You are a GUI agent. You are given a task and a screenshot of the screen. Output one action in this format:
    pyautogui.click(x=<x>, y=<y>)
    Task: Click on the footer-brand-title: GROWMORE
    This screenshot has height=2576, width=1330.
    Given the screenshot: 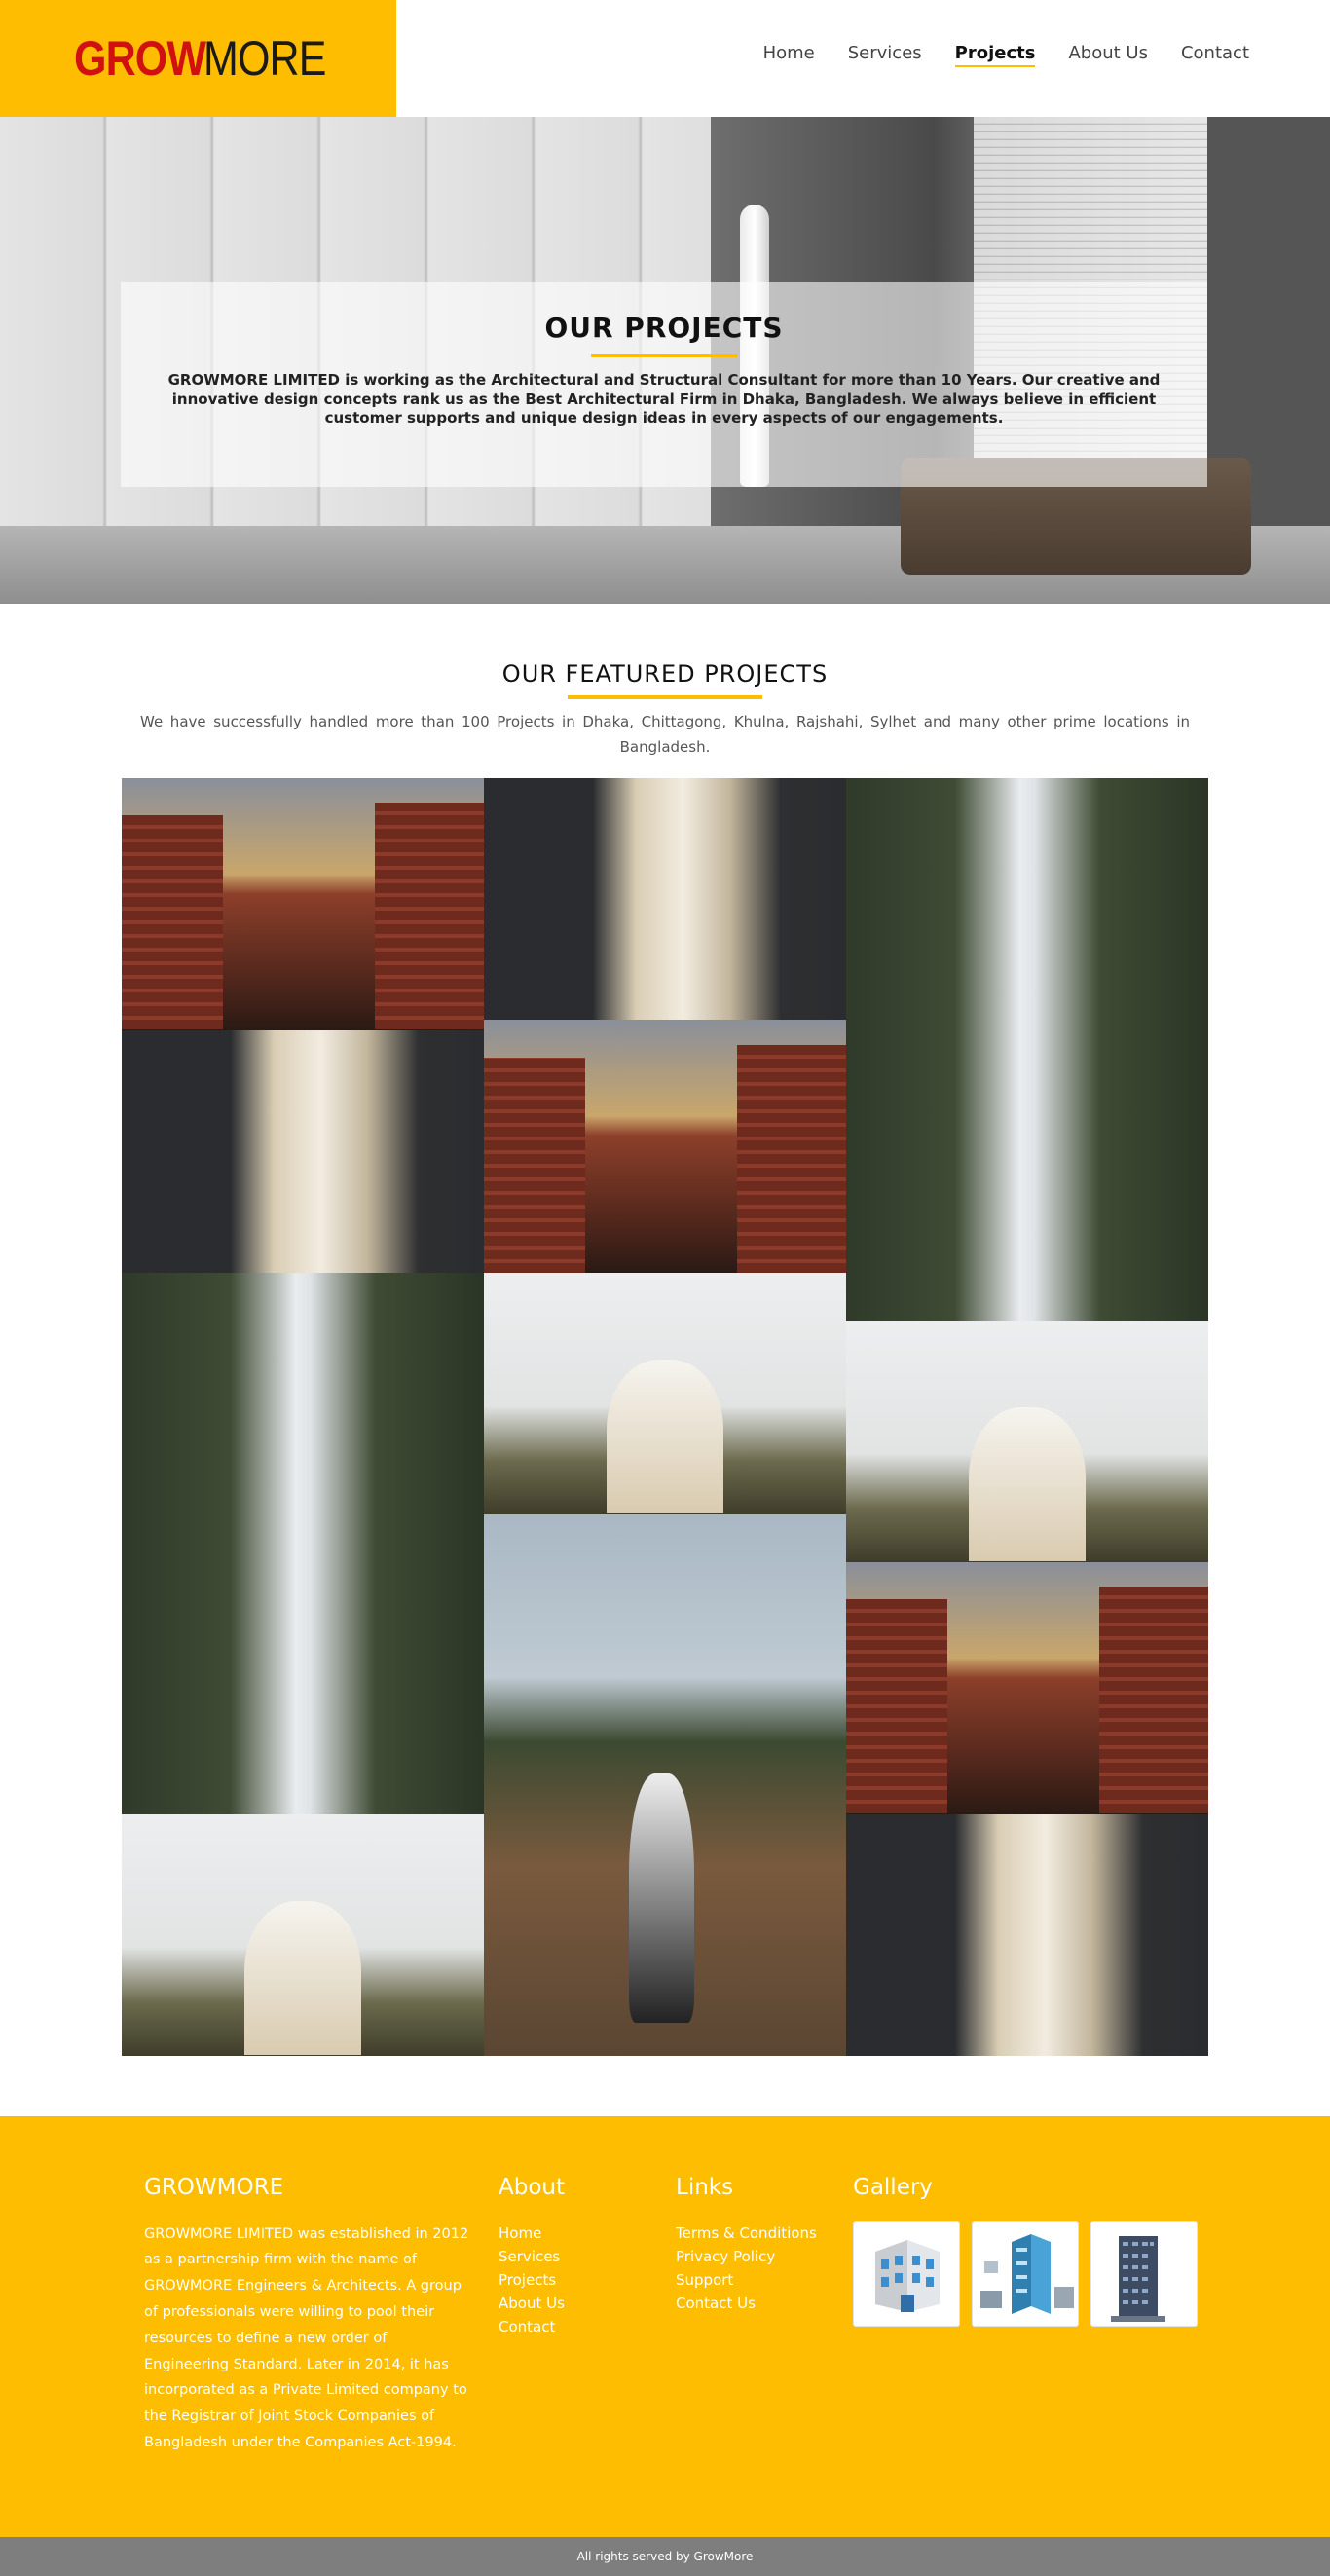 What is the action you would take?
    pyautogui.click(x=214, y=2187)
    